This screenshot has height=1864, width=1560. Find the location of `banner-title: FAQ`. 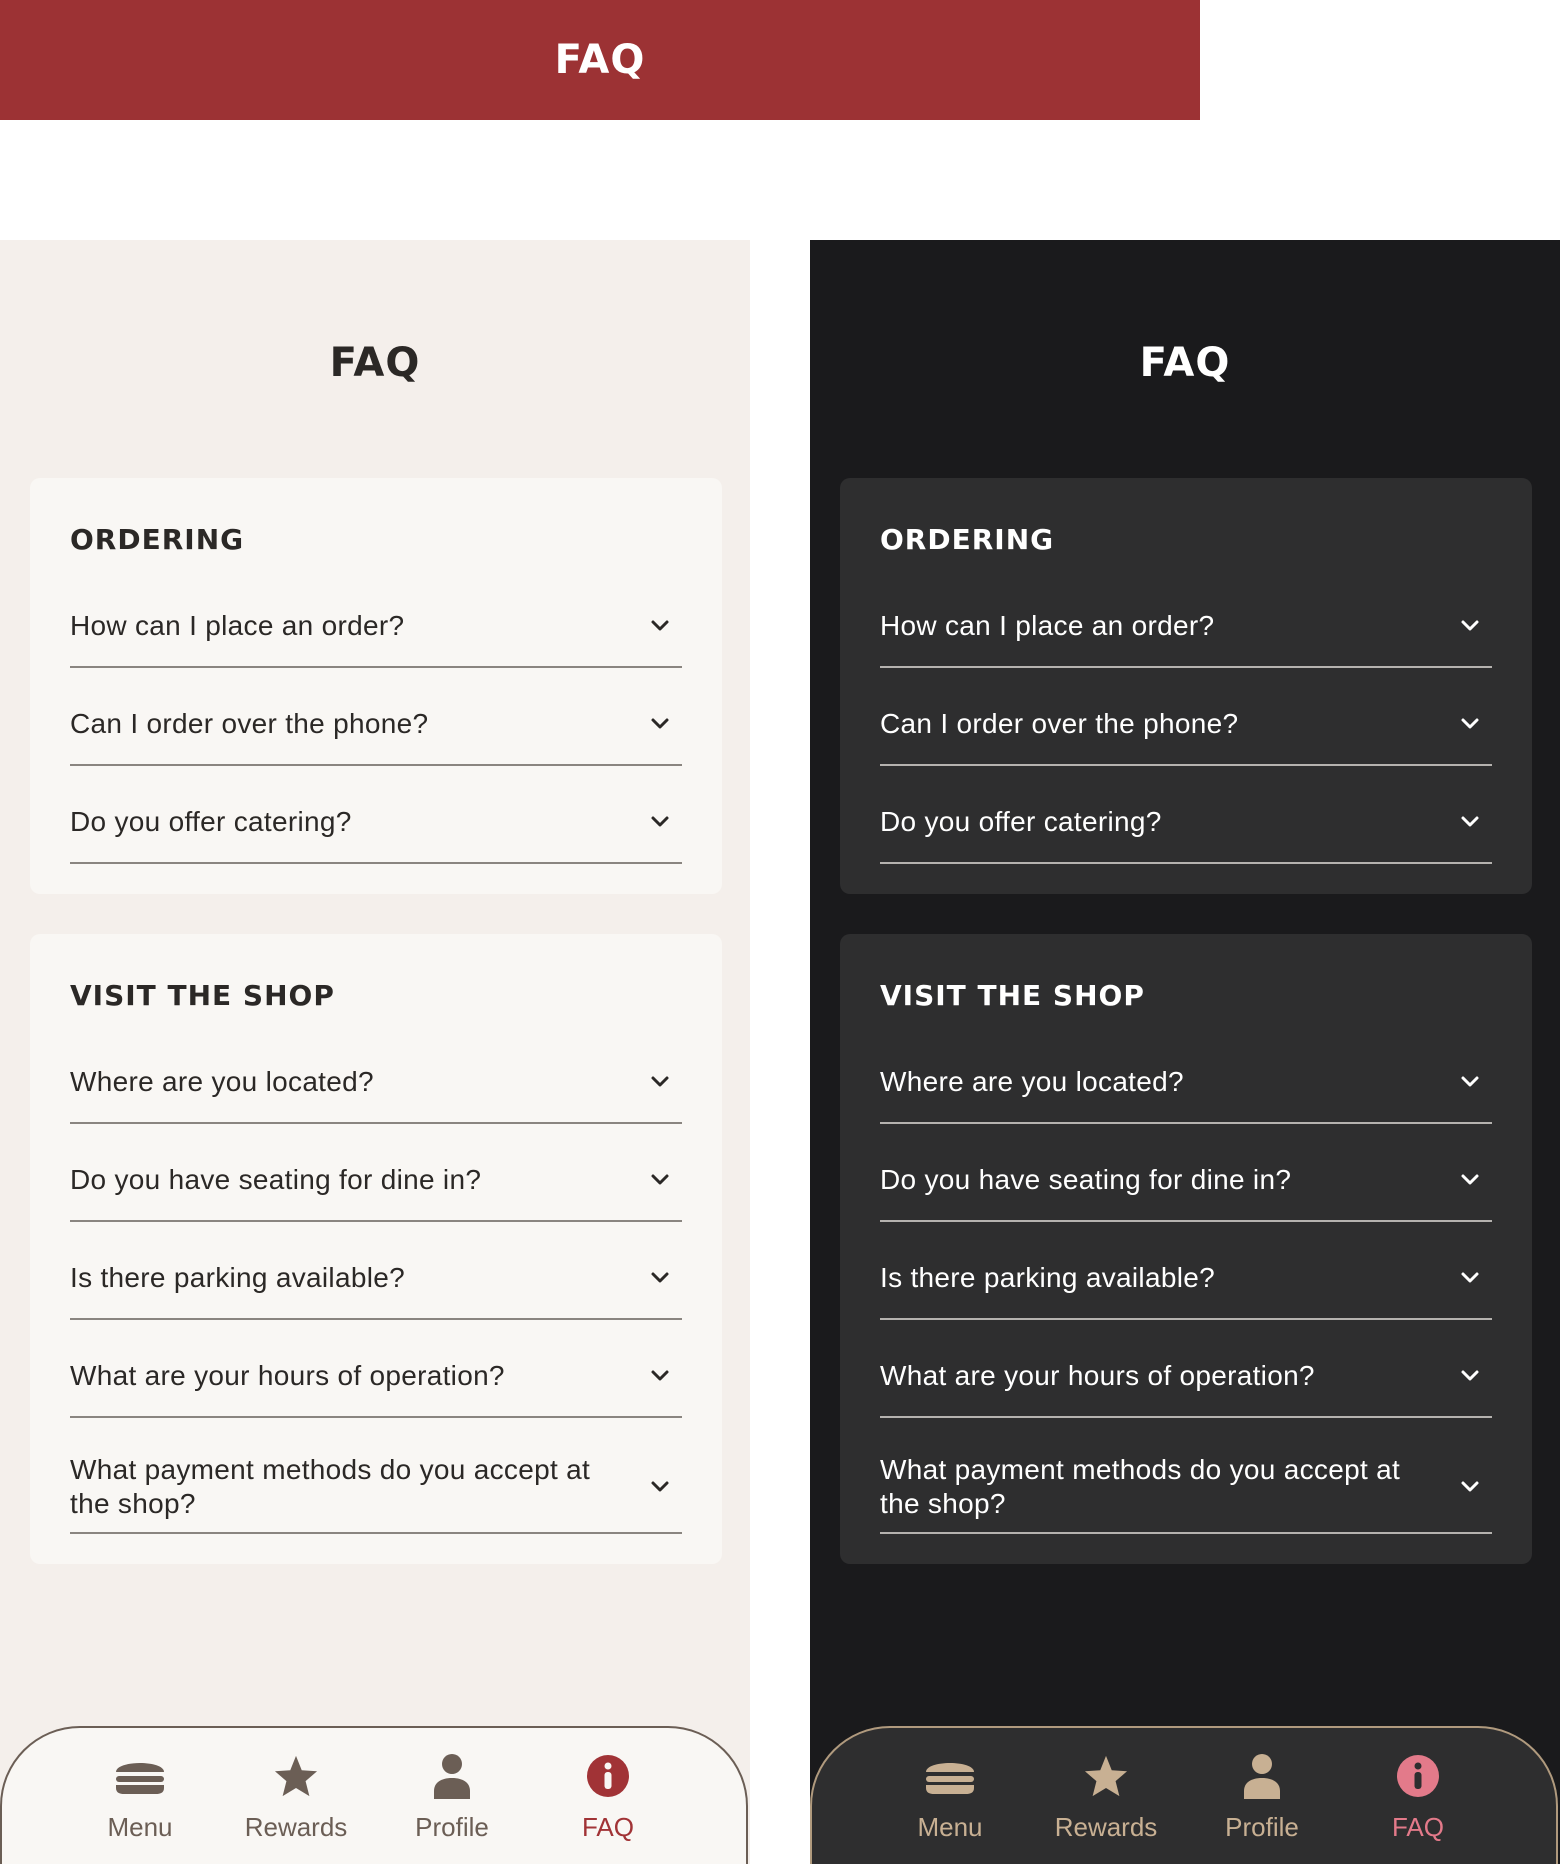

banner-title: FAQ is located at coordinates (600, 60).